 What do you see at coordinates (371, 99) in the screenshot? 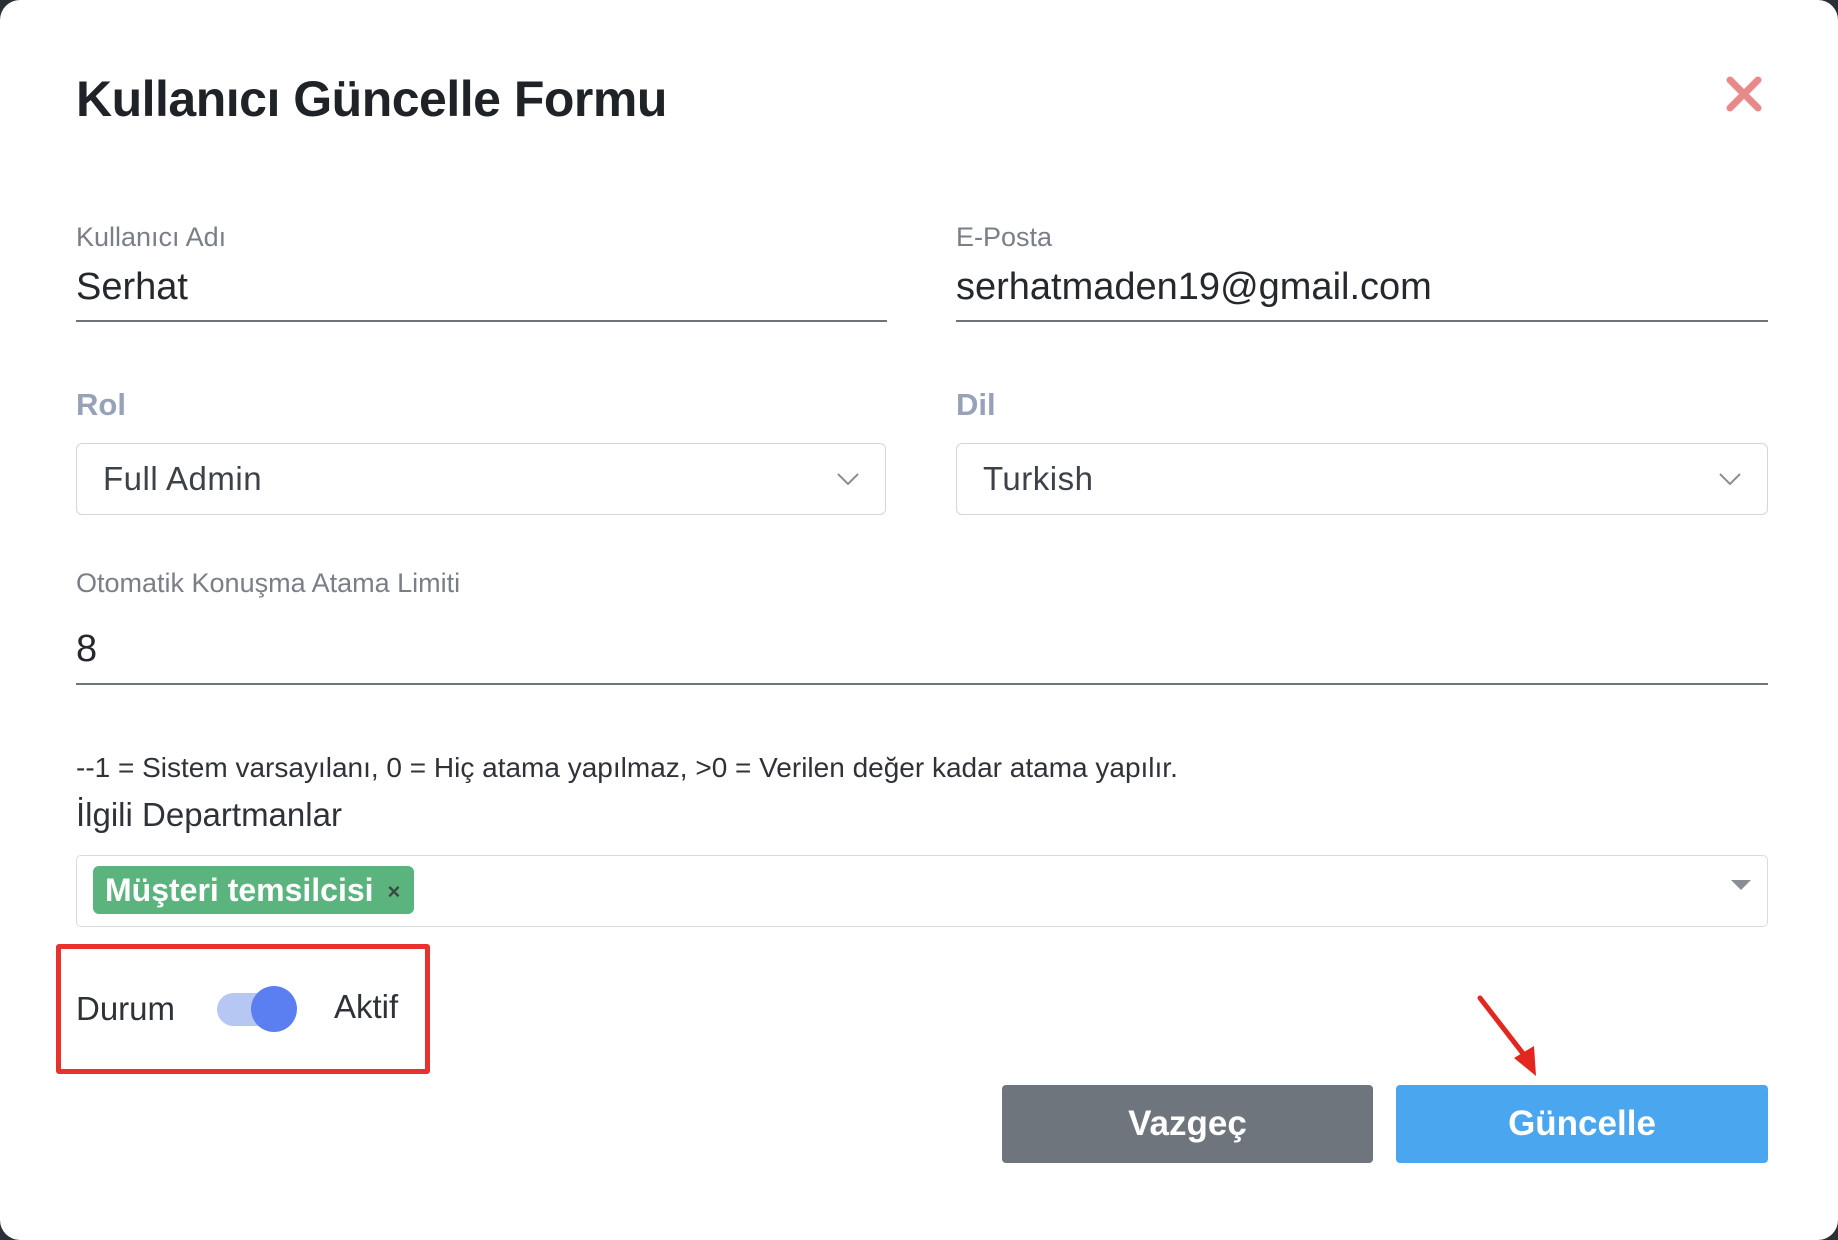
I see `modal-title: Kullanıcı Güncelle Formu` at bounding box center [371, 99].